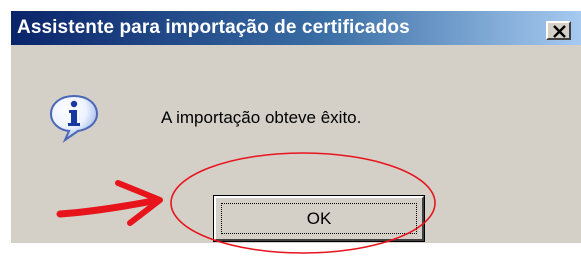 The image size is (581, 259). What do you see at coordinates (261, 117) in the screenshot?
I see `success-message: A importação obteve êxito.` at bounding box center [261, 117].